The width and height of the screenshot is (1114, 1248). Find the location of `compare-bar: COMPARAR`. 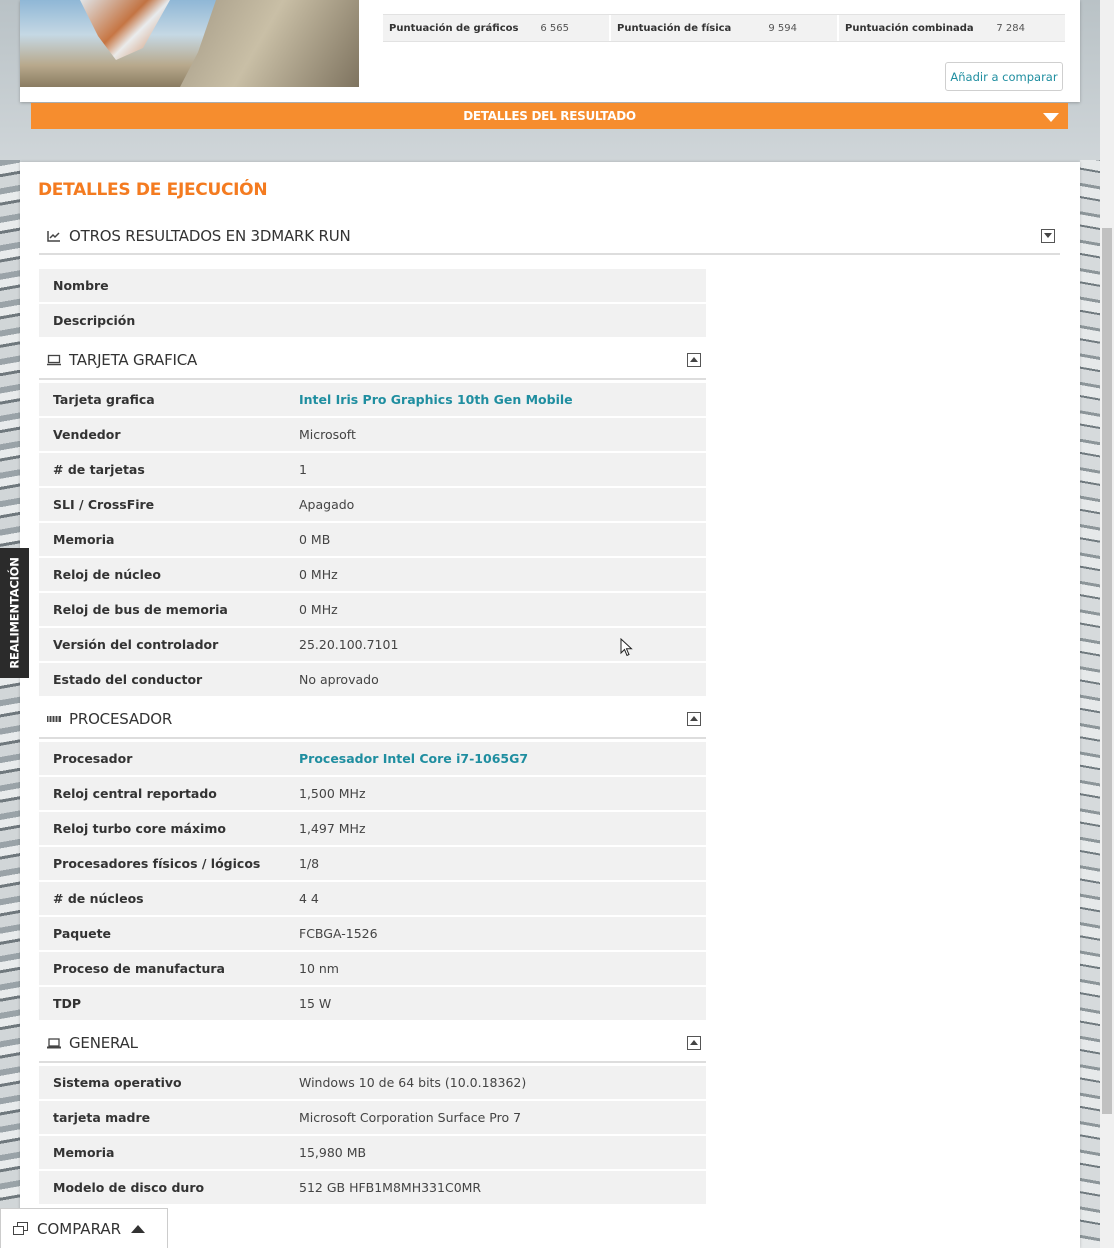

compare-bar: COMPARAR is located at coordinates (84, 1228).